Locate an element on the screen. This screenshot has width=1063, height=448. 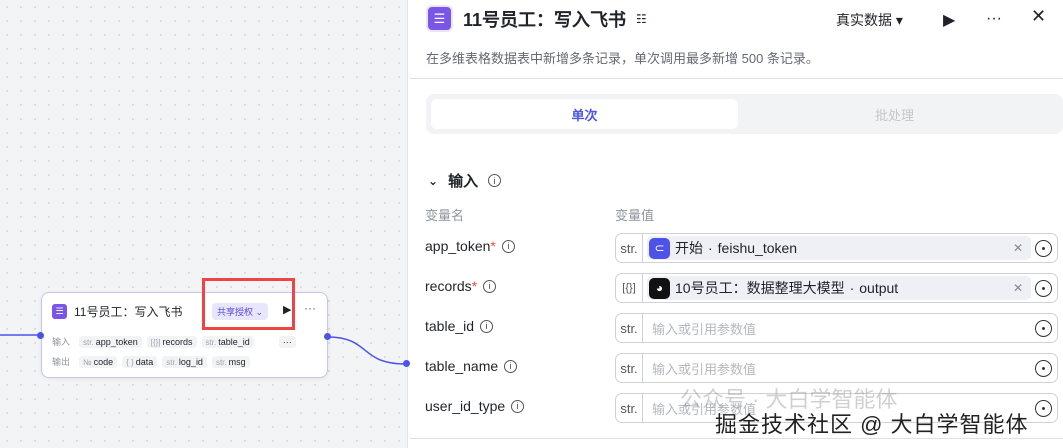
input-section-header: ⌄ 输入 i is located at coordinates (465, 180).